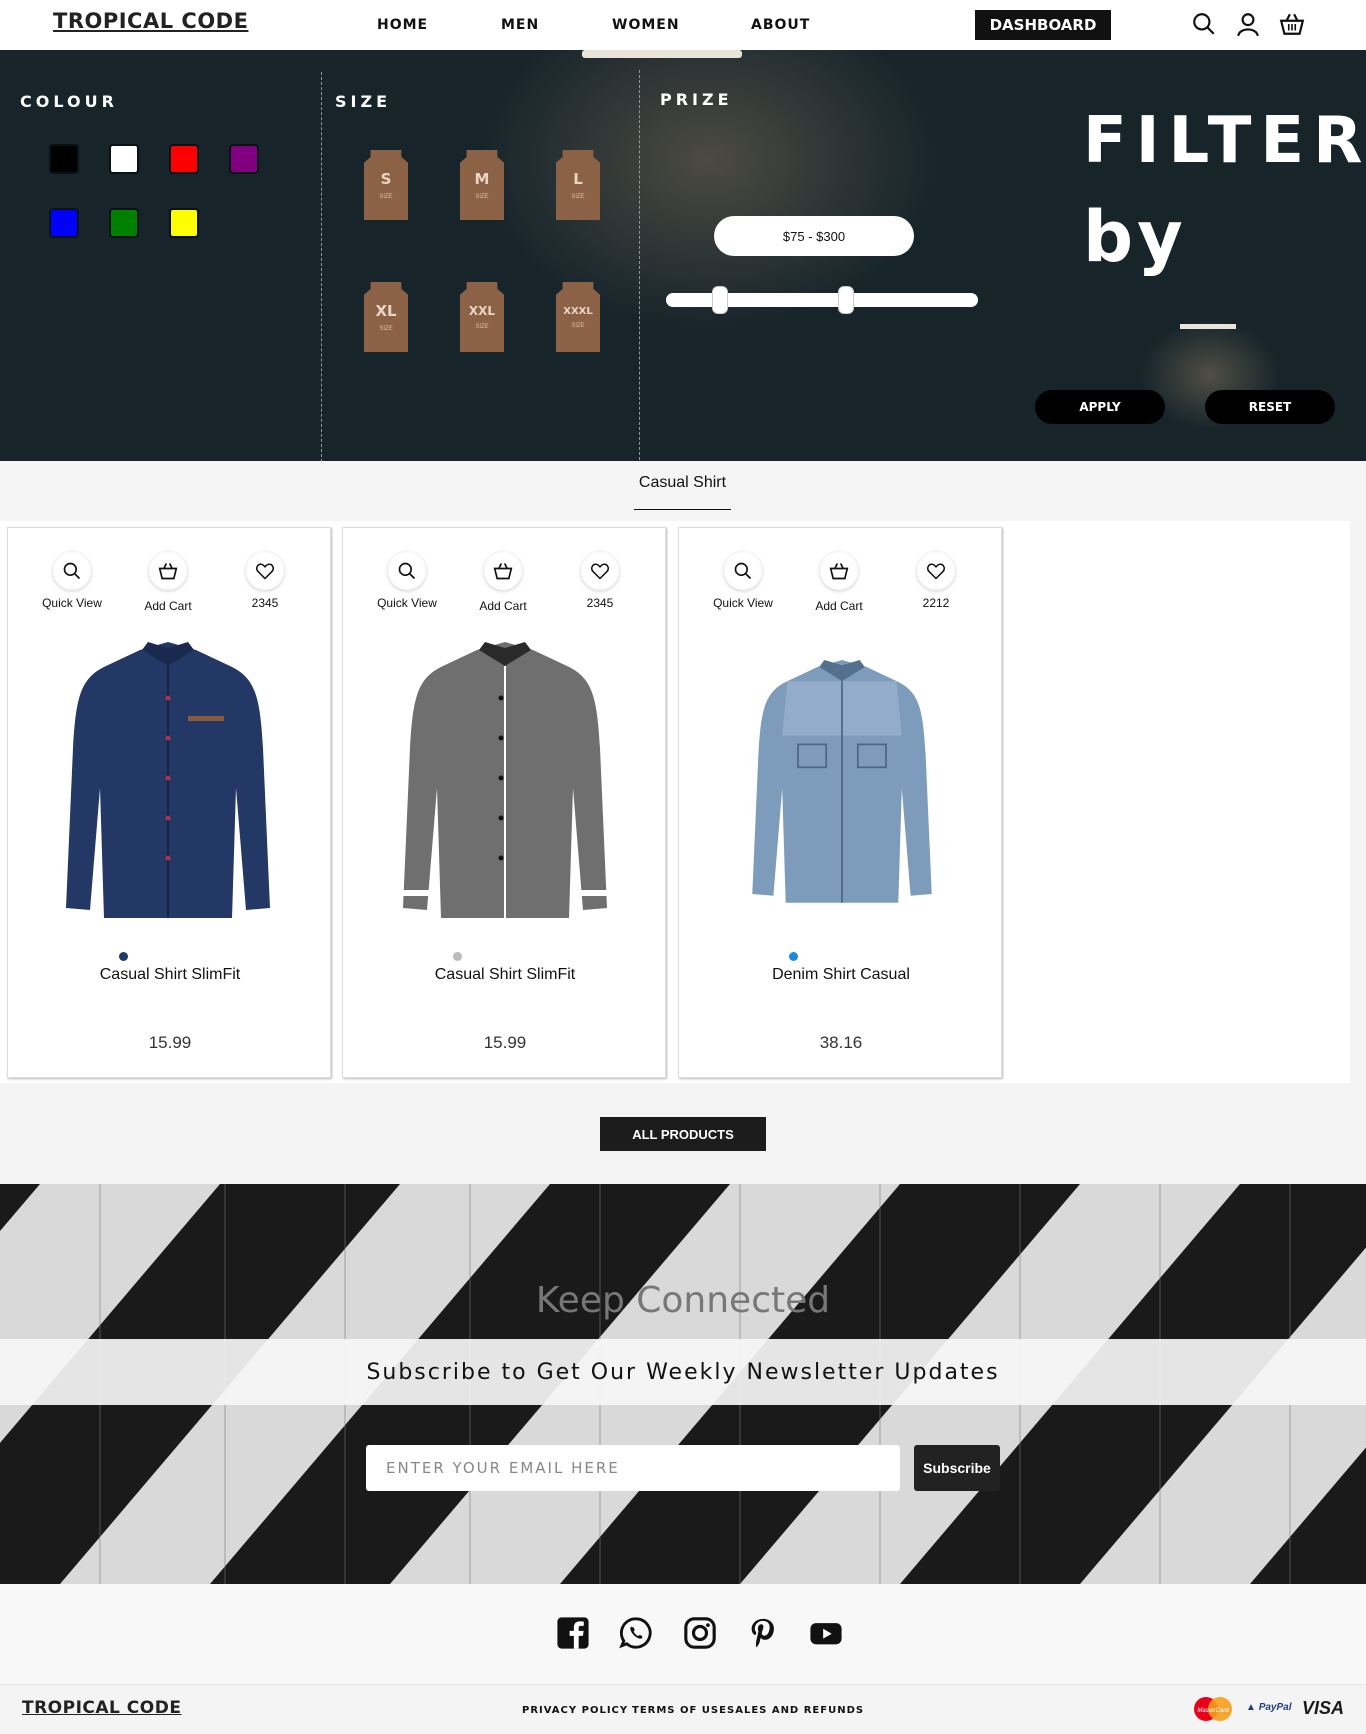 This screenshot has height=1734, width=1366. Describe the element at coordinates (826, 1633) in the screenshot. I see `youtube-icon` at that location.